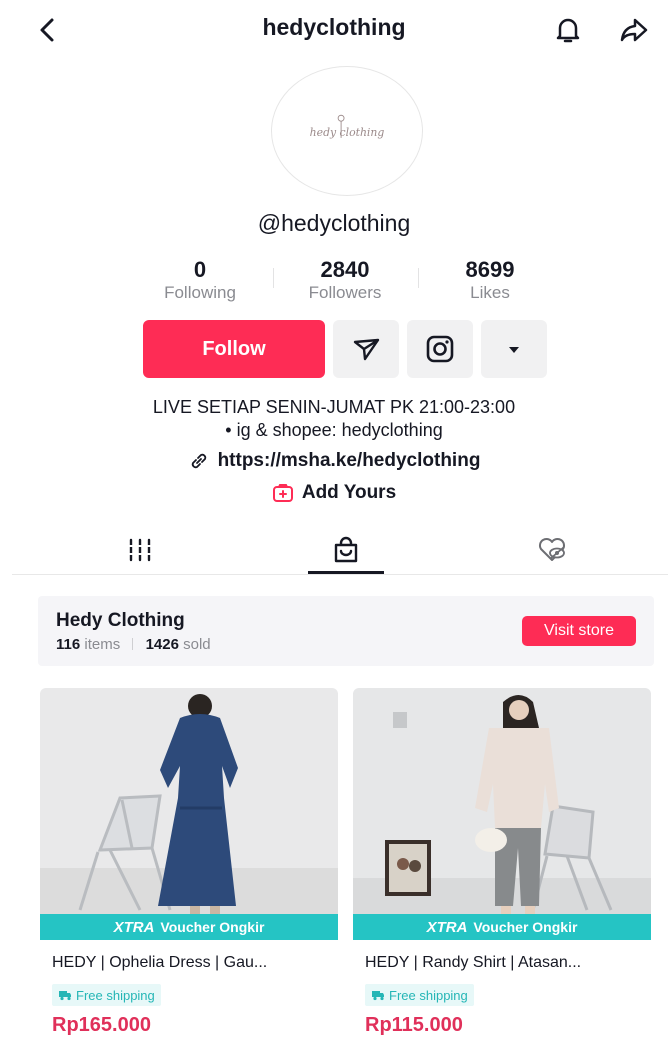  I want to click on tab-liked, so click(552, 550).